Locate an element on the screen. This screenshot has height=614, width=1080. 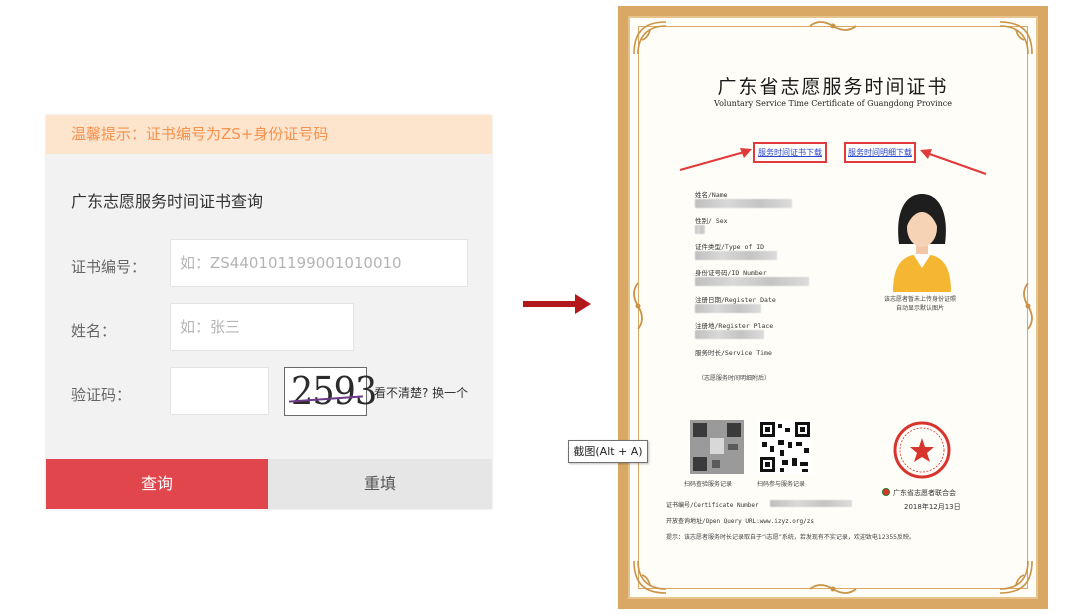
download-detail-link: 服务时间明细下载 is located at coordinates (880, 152).